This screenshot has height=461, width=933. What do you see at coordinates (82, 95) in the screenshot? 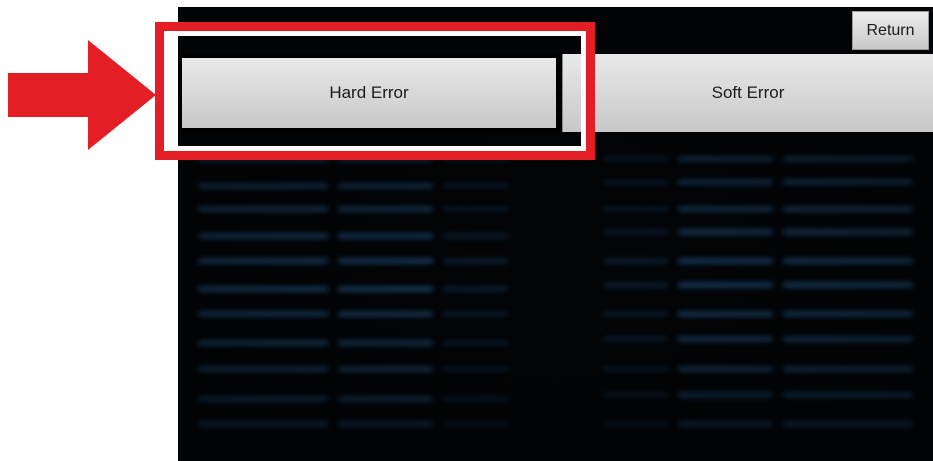
I see `right-arrow-icon` at bounding box center [82, 95].